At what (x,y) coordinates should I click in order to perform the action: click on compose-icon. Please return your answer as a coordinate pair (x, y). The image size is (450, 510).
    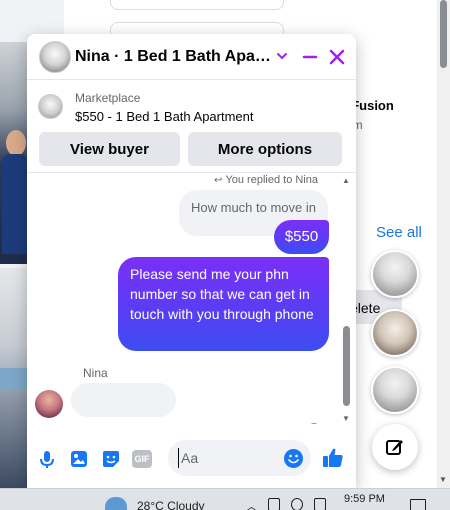
    Looking at the image, I should click on (394, 447).